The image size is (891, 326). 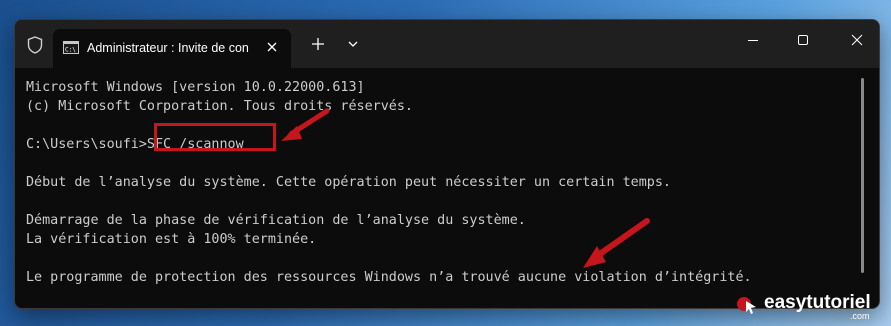 I want to click on svg-text: C:\, so click(x=70, y=50).